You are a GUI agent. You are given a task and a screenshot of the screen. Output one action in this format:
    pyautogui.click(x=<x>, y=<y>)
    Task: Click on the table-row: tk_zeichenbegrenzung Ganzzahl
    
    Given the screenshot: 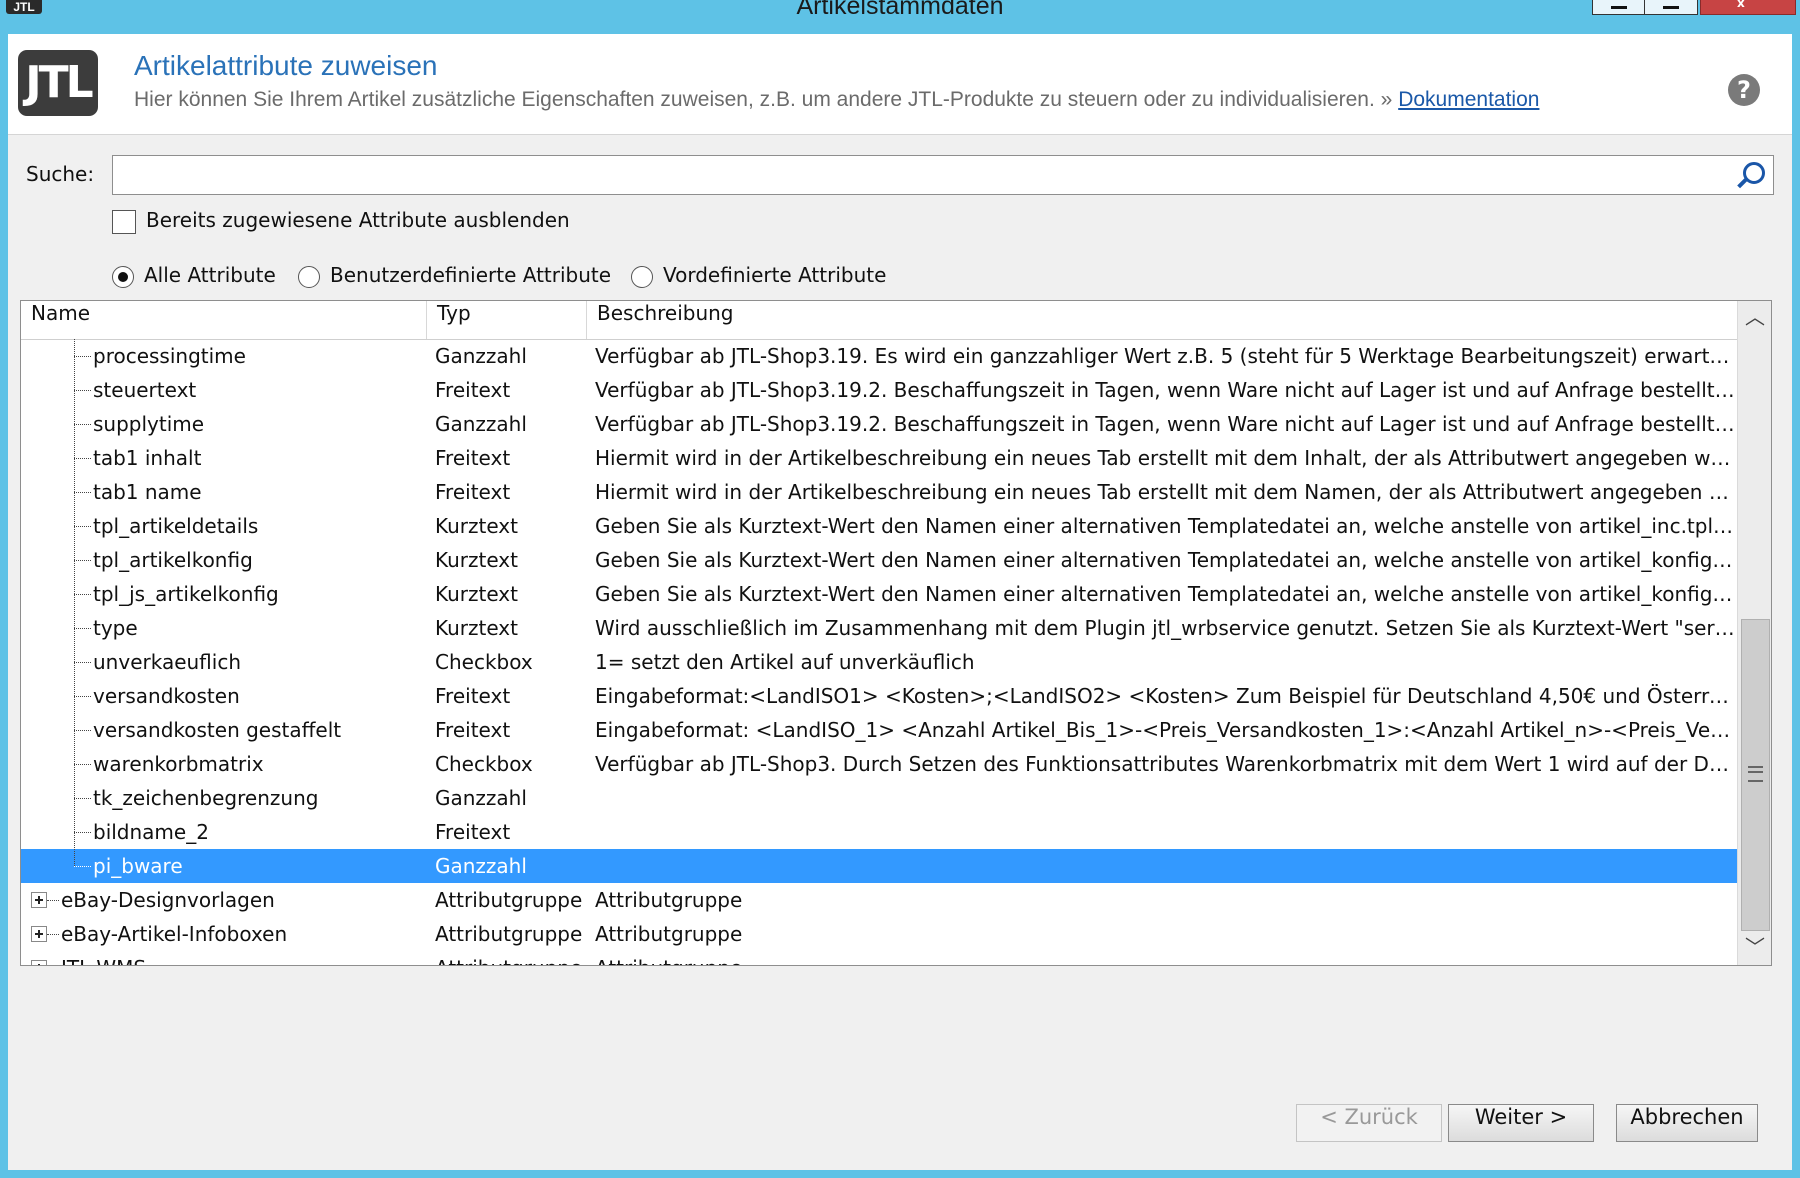 What is the action you would take?
    pyautogui.click(x=879, y=798)
    